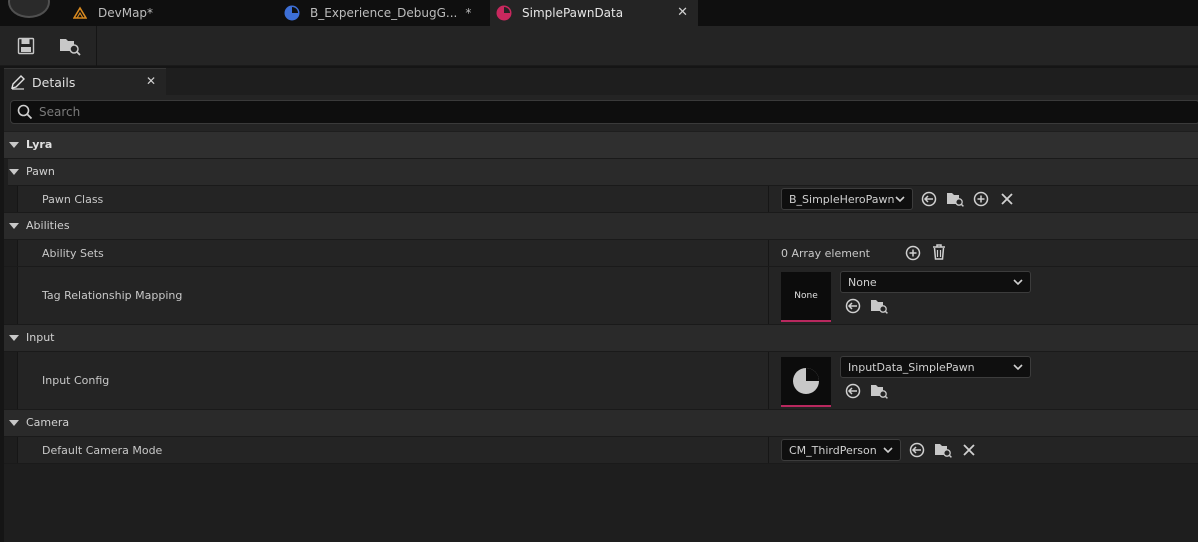 This screenshot has width=1198, height=542. What do you see at coordinates (76, 380) in the screenshot?
I see `property-label: Input Config` at bounding box center [76, 380].